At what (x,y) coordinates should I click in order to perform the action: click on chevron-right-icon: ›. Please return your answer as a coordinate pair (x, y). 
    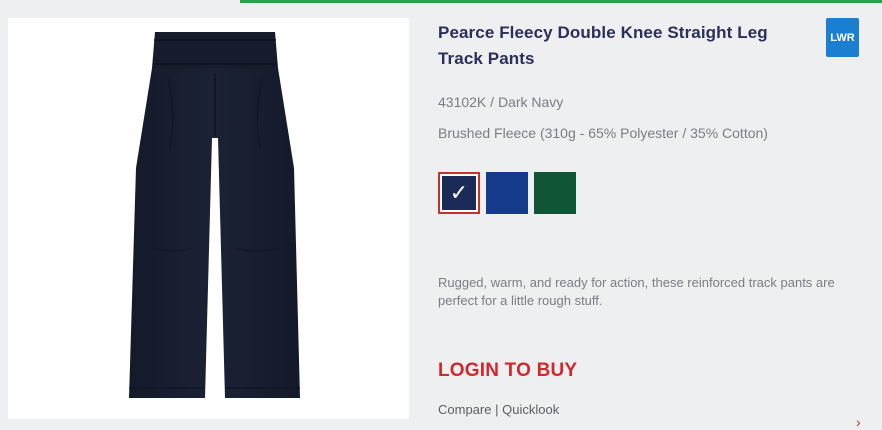
    Looking at the image, I should click on (858, 422).